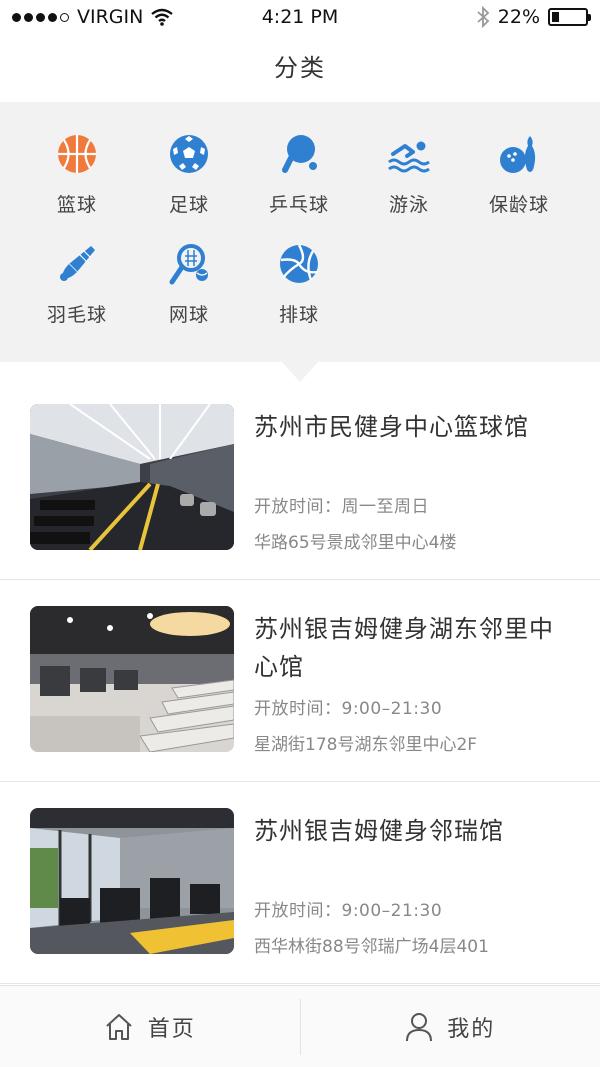 The height and width of the screenshot is (1067, 600). I want to click on category-label: 篮球, so click(76, 205).